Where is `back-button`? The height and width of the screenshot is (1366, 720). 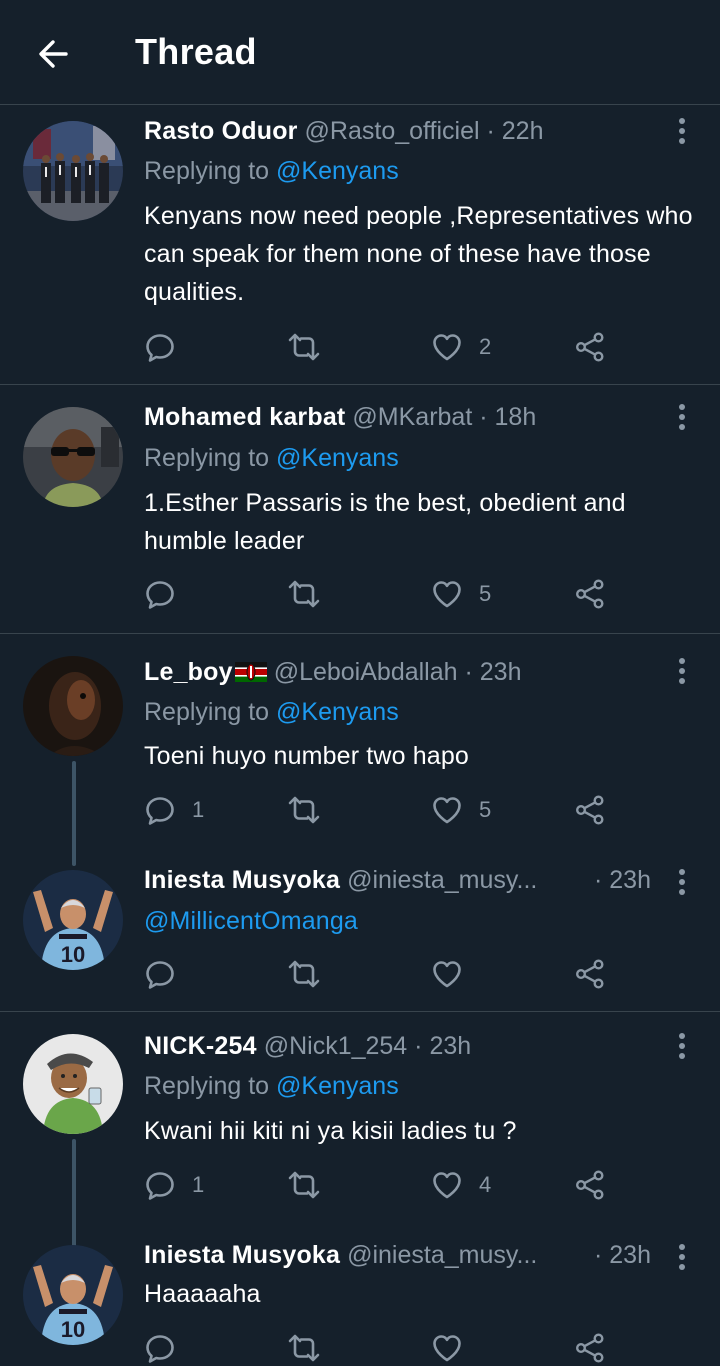
back-button is located at coordinates (54, 54).